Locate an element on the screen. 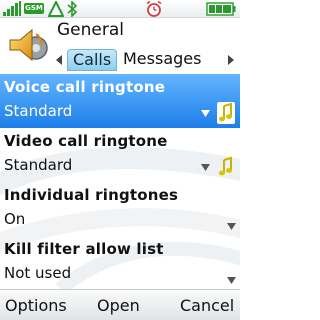 The image size is (320, 320). bluetooth-icon is located at coordinates (72, 9).